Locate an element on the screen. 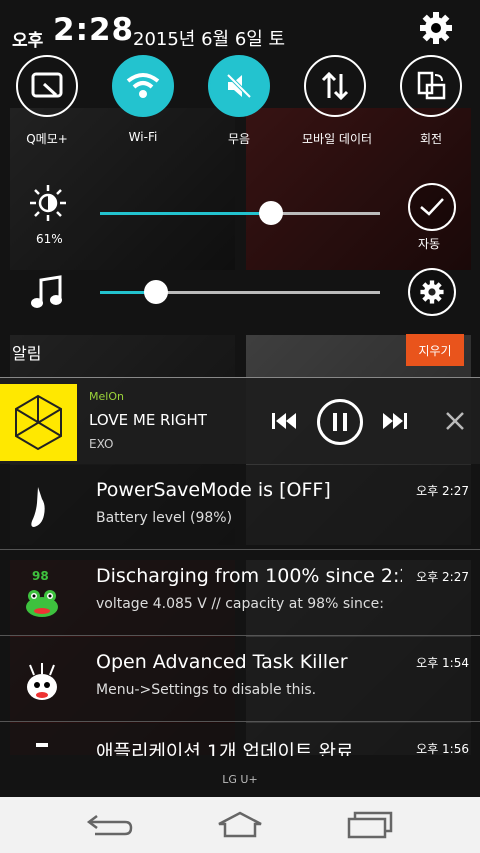 The width and height of the screenshot is (480, 853). exo-logo-icon is located at coordinates (38, 422).